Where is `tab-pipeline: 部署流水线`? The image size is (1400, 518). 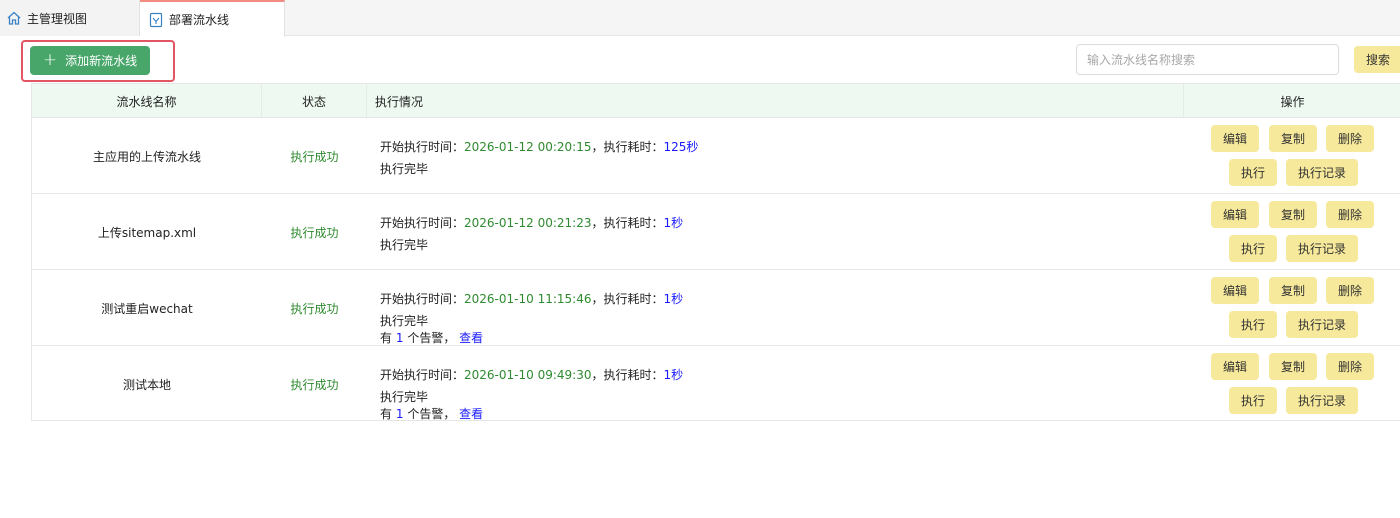
tab-pipeline: 部署流水线 is located at coordinates (212, 18).